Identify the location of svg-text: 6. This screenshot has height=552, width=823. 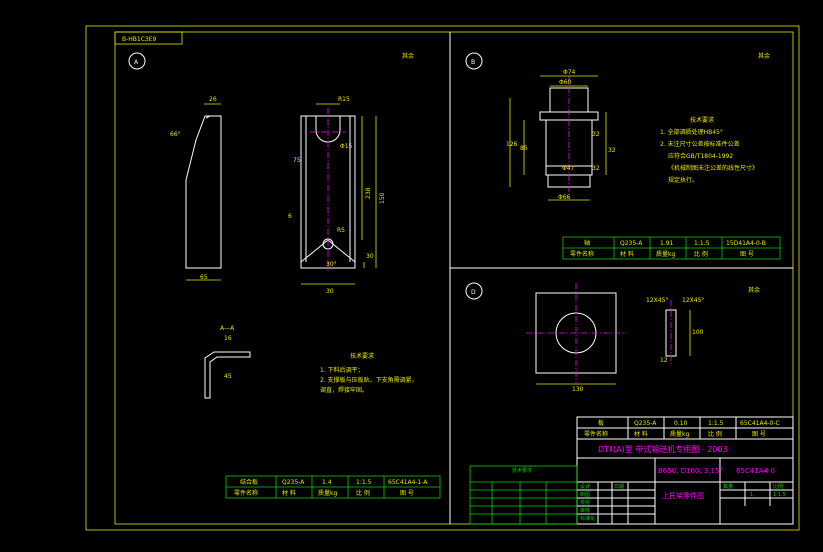
(290, 216).